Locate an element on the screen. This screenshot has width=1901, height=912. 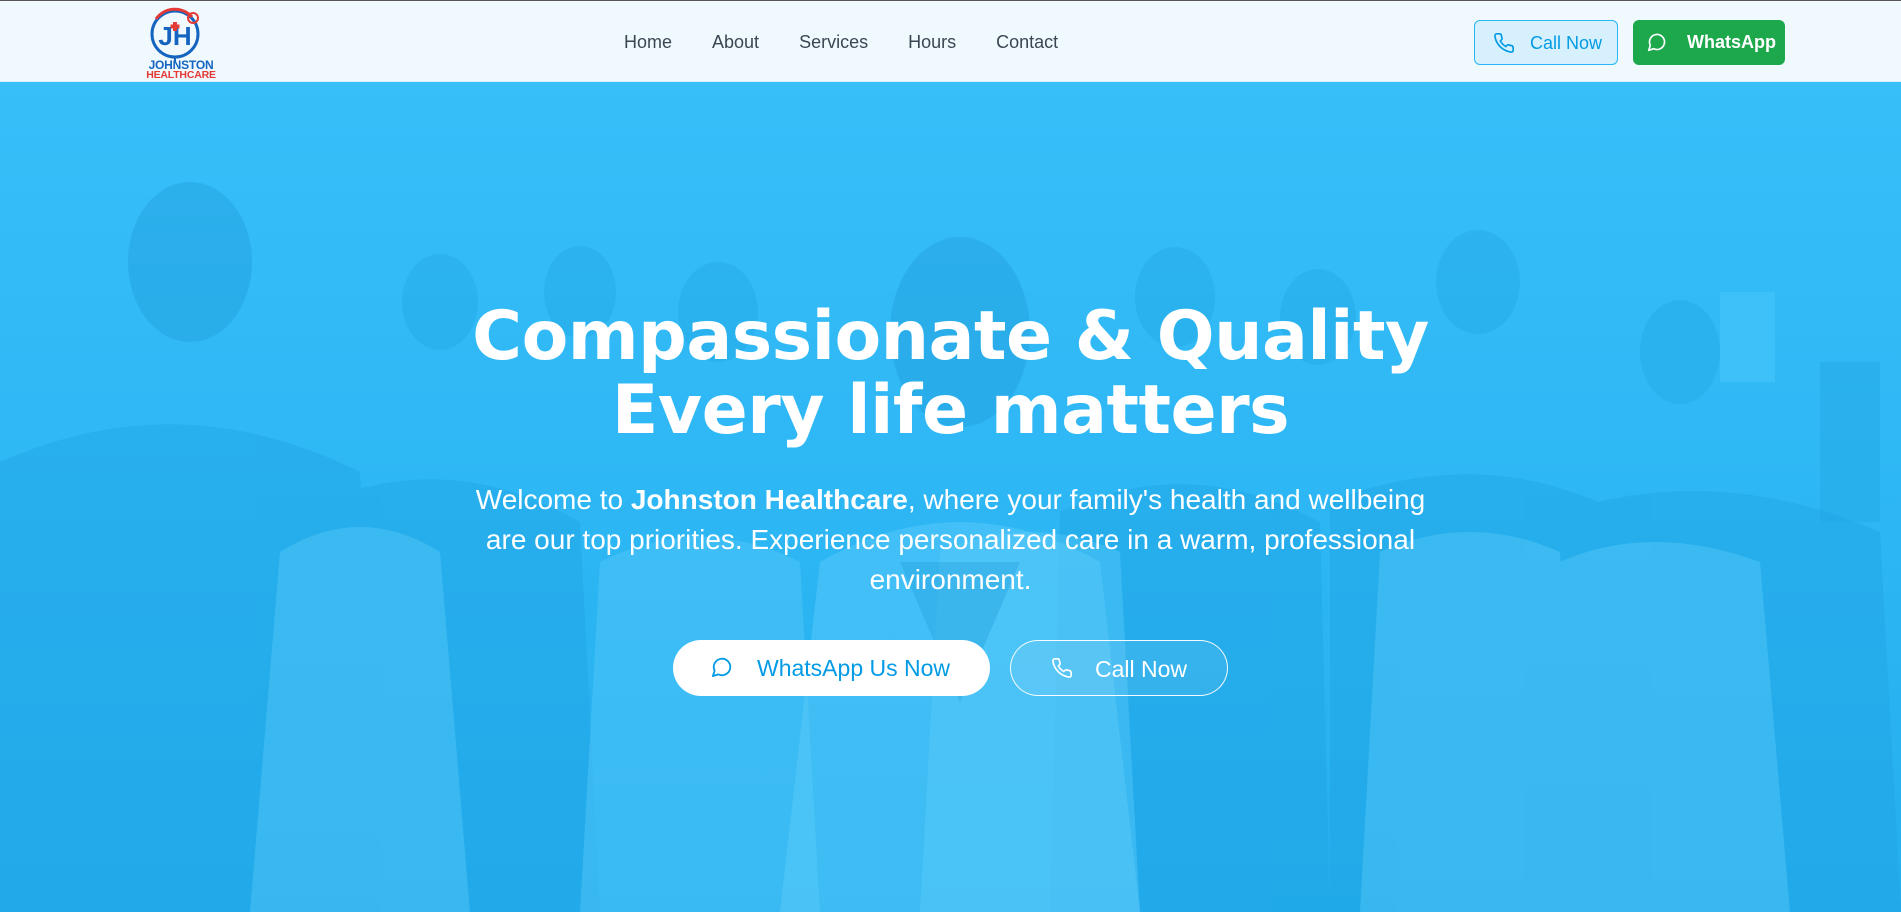
logo-emblem-icon: JH is located at coordinates (175, 34).